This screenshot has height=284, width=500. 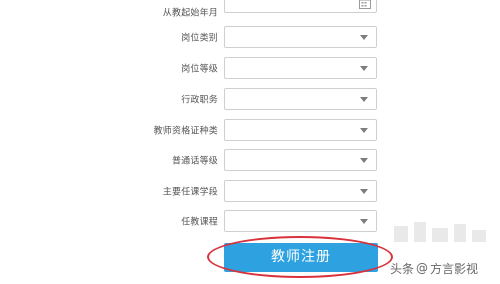 I want to click on pixel-artifact, so click(x=443, y=235).